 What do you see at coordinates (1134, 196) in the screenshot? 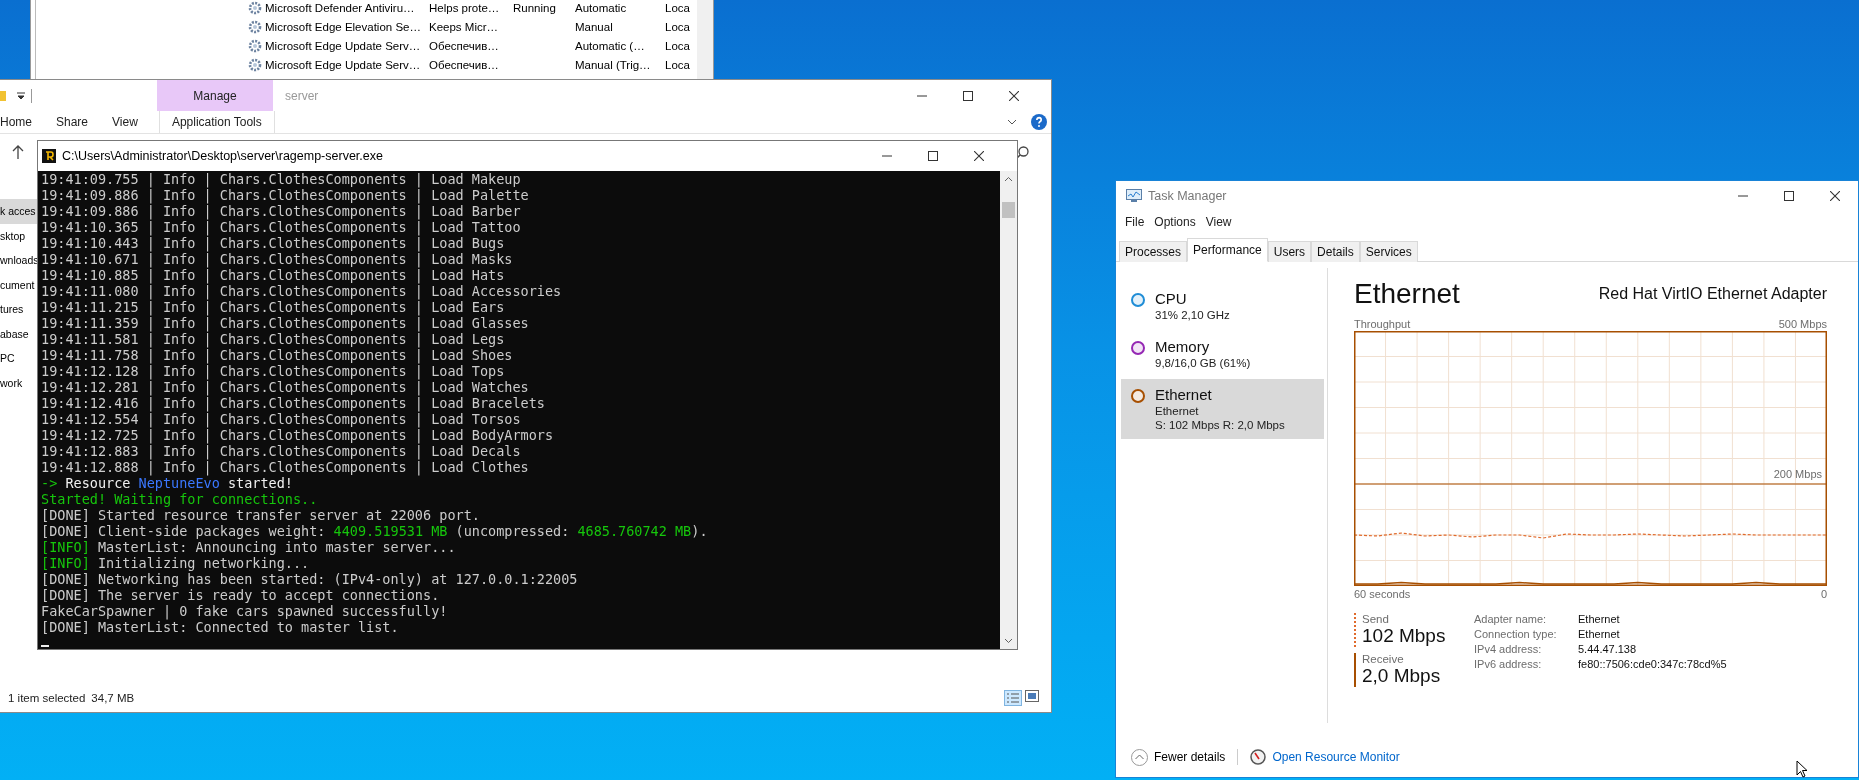
I see `task-manager-icon` at bounding box center [1134, 196].